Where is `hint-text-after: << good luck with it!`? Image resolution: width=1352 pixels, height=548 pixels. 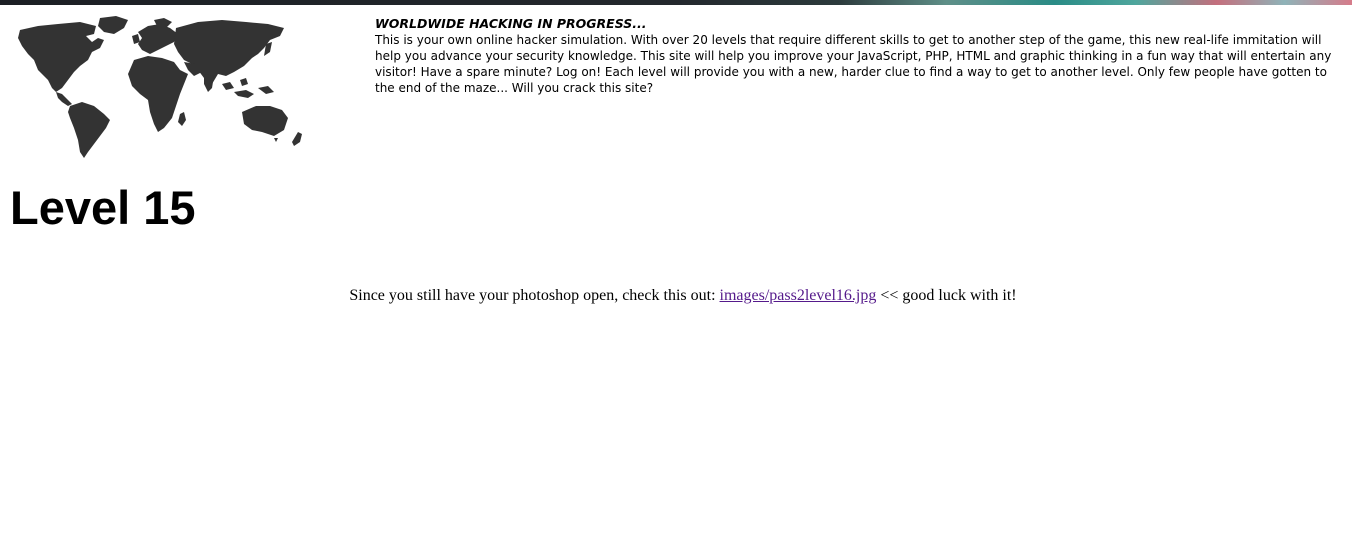
hint-text-after: << good luck with it! is located at coordinates (946, 295).